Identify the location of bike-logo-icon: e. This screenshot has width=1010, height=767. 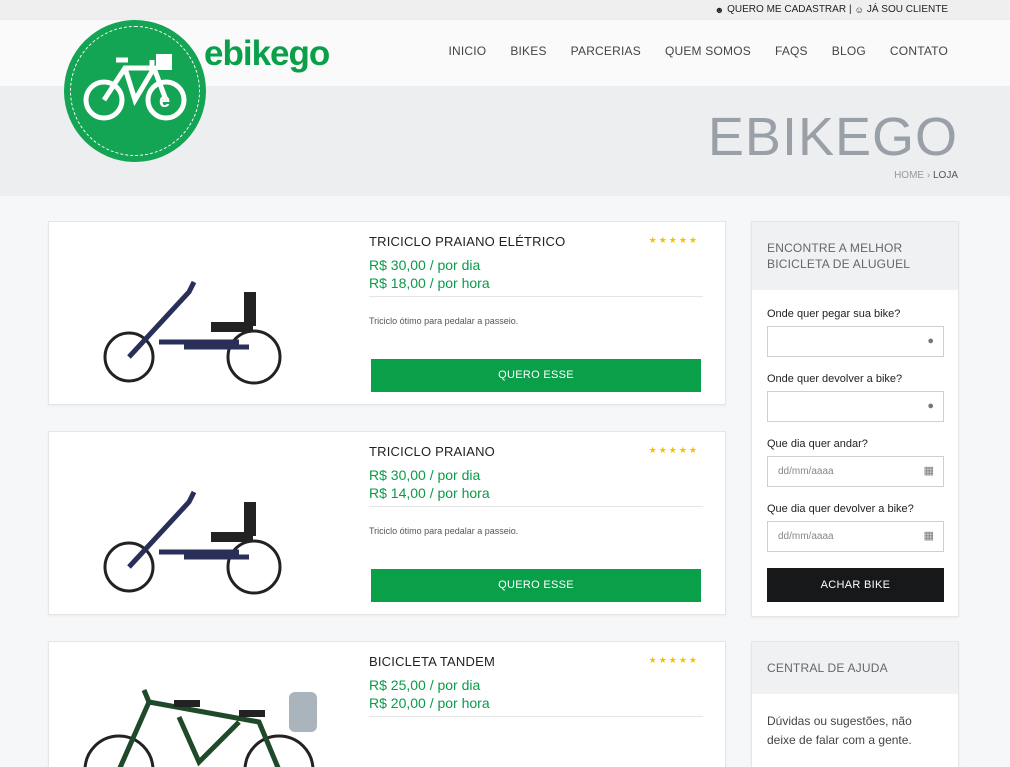
(135, 87).